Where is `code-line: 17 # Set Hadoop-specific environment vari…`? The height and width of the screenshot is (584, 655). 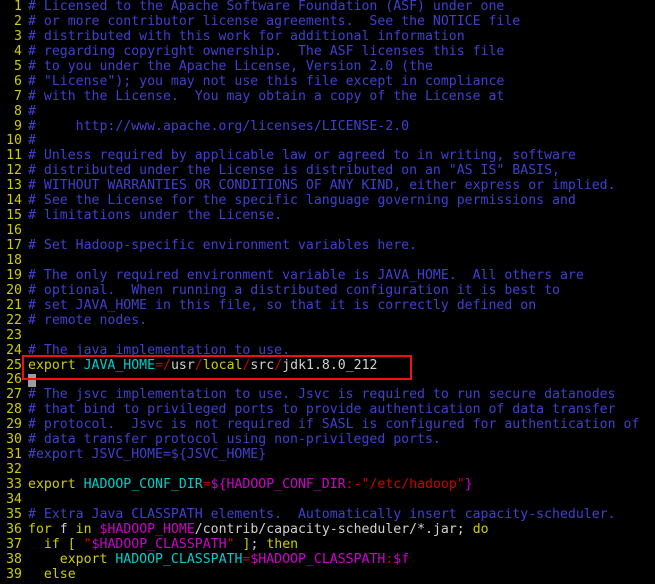 code-line: 17 # Set Hadoop-specific environment vari… is located at coordinates (327, 246).